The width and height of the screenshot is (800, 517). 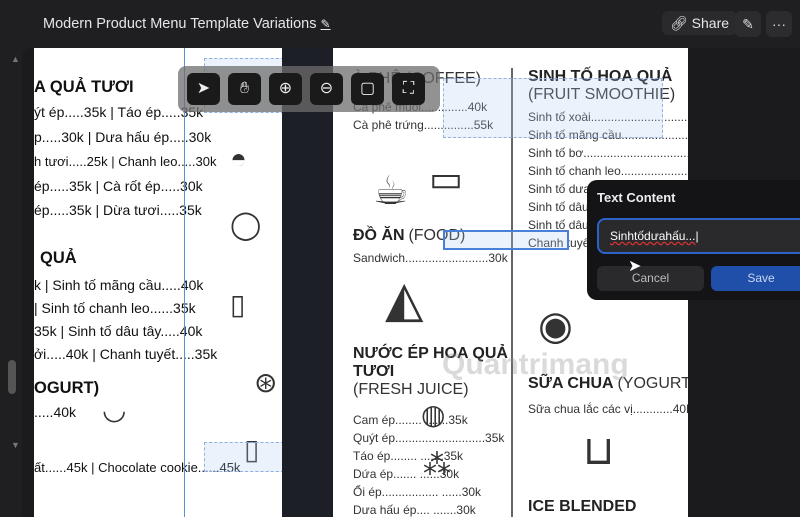 What do you see at coordinates (408, 89) in the screenshot?
I see `fit-screen-icon: ⛶` at bounding box center [408, 89].